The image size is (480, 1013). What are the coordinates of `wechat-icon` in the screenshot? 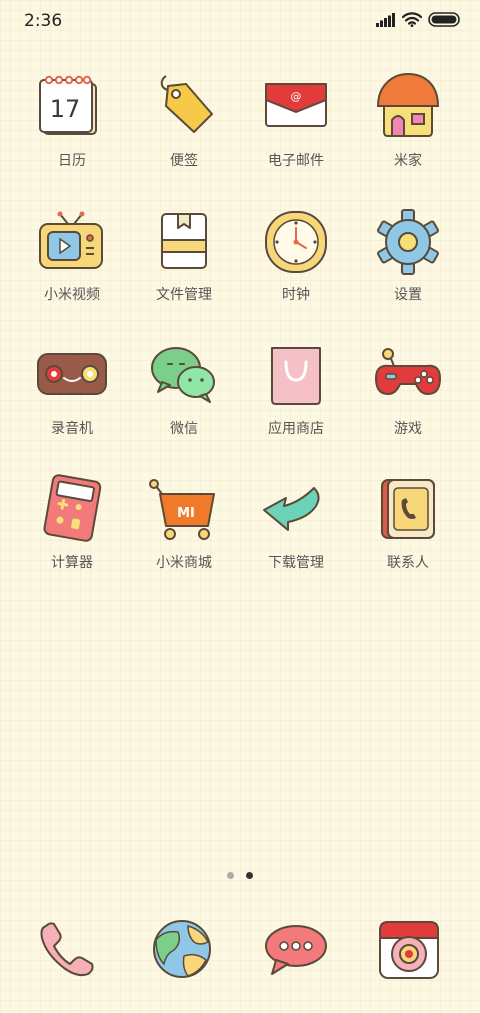 It's located at (183, 375).